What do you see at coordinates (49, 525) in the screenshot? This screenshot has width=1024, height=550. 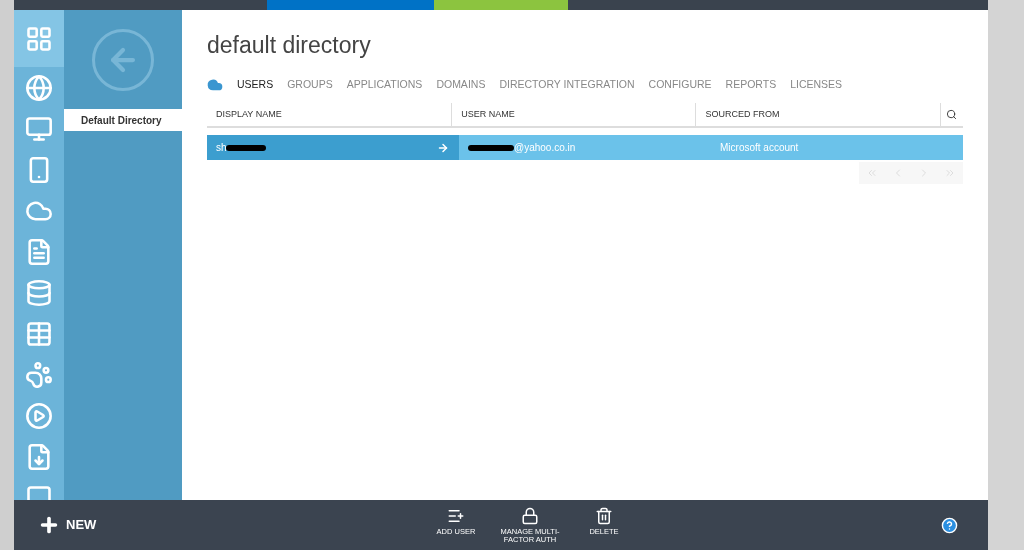 I see `plus-icon` at bounding box center [49, 525].